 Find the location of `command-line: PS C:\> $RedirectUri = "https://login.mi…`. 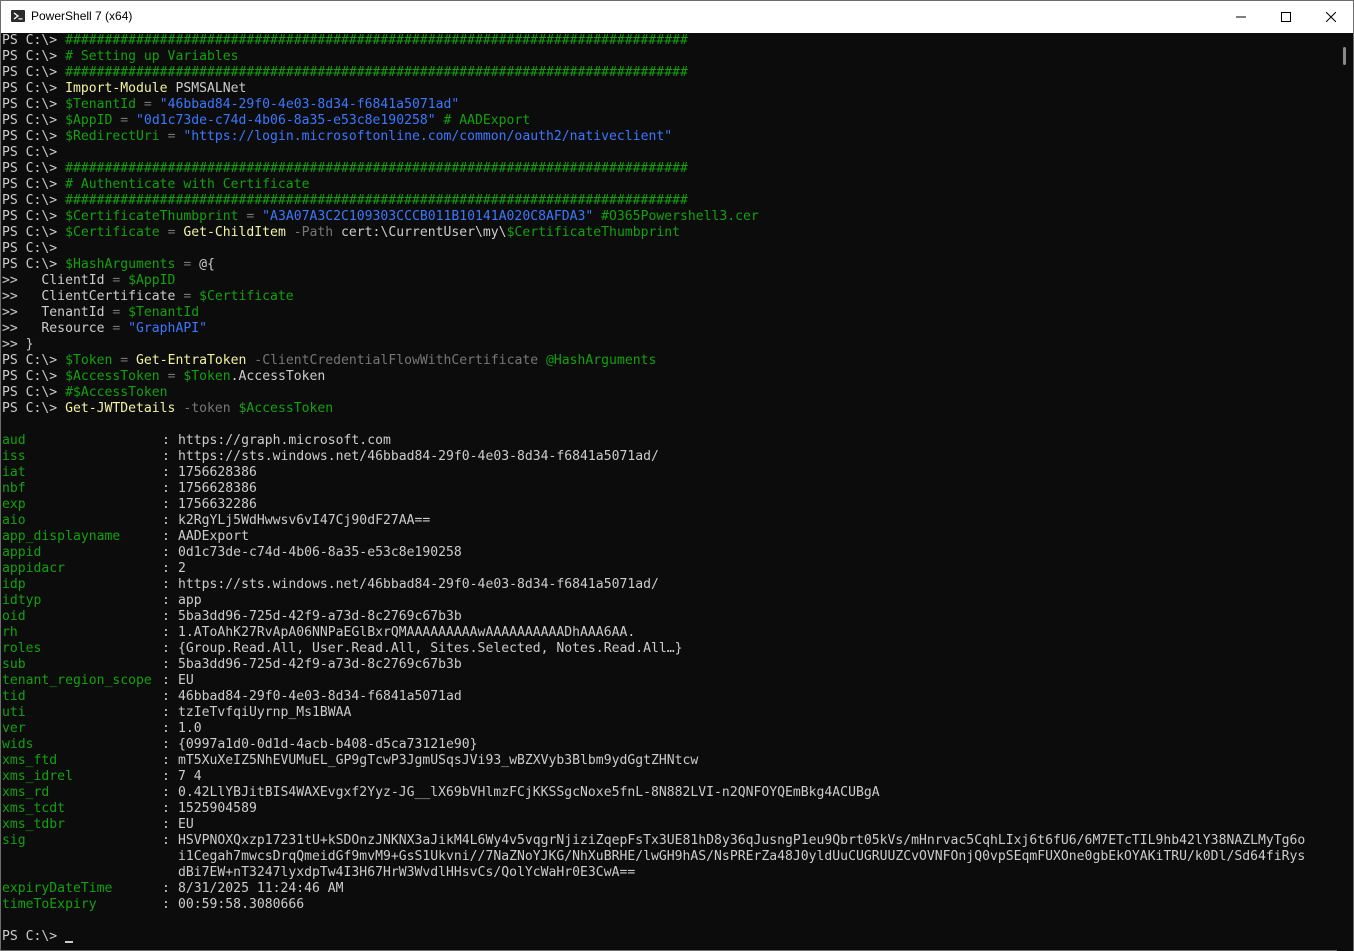

command-line: PS C:\> $RedirectUri = "https://login.mi… is located at coordinates (337, 137).